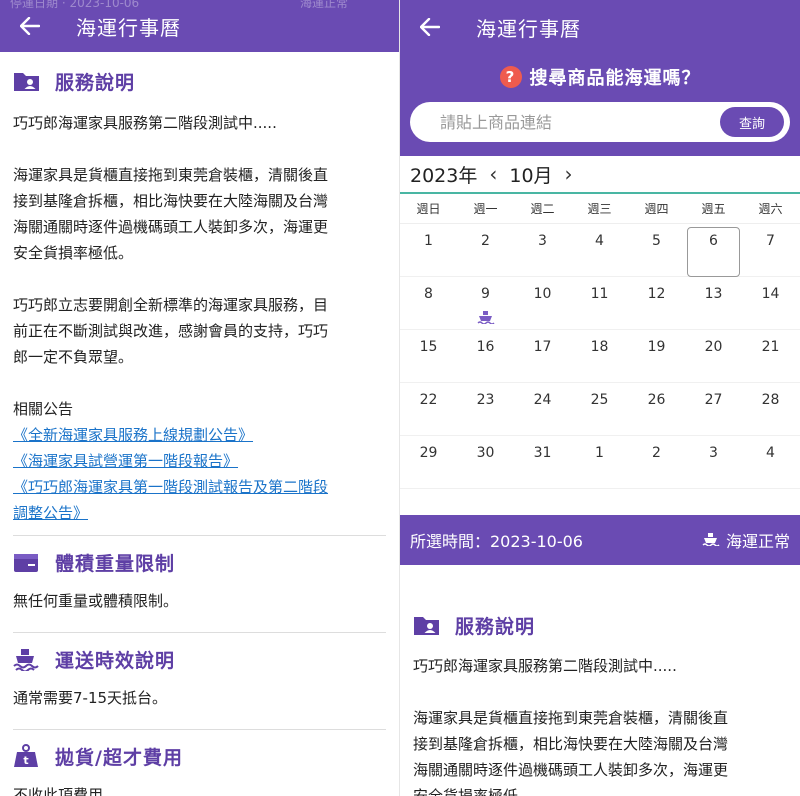 This screenshot has height=796, width=800. Describe the element at coordinates (569, 174) in the screenshot. I see `next-month-chevron-icon: ›` at that location.